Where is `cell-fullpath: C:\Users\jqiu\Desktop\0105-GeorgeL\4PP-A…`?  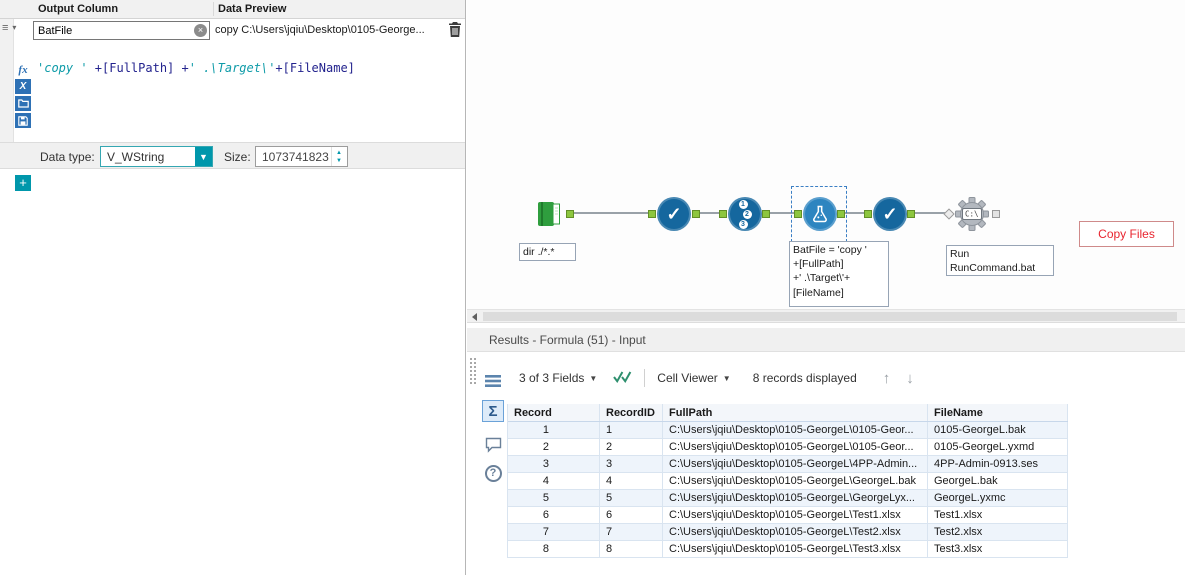
cell-fullpath: C:\Users\jqiu\Desktop\0105-GeorgeL\4PP-A… is located at coordinates (795, 464).